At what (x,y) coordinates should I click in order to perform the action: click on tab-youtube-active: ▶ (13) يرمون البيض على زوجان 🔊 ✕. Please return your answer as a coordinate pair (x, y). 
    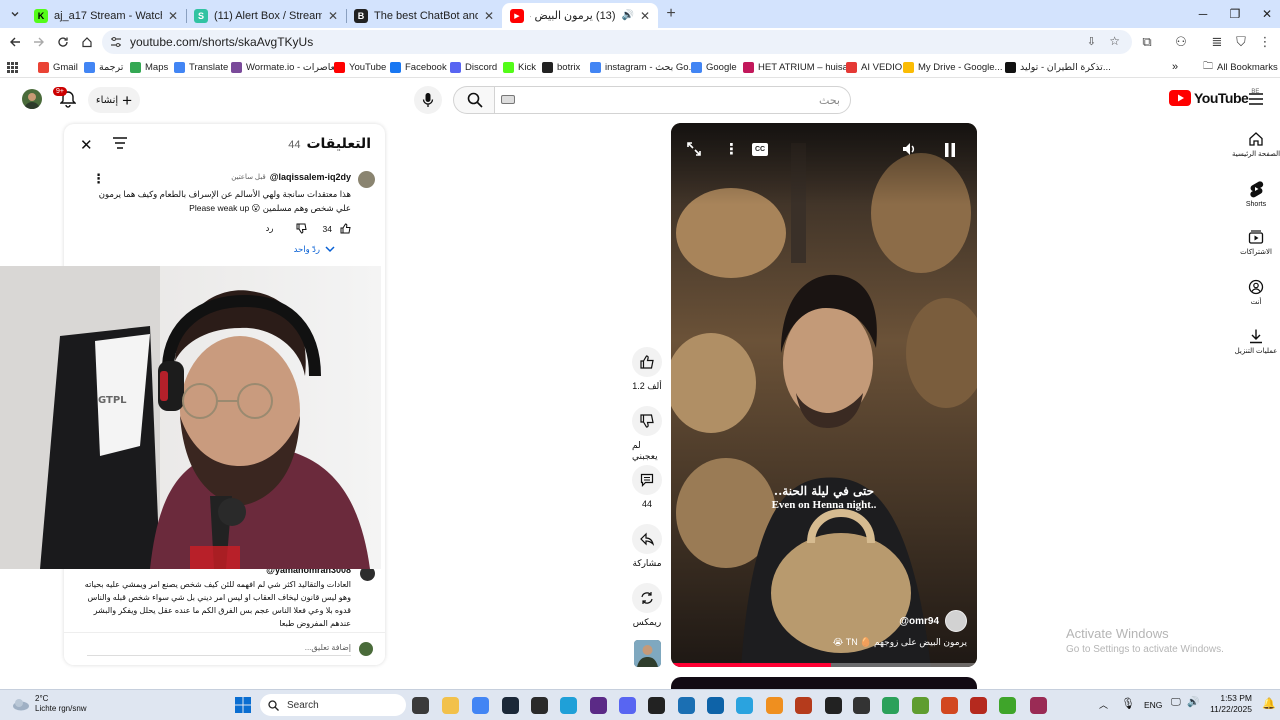
    Looking at the image, I should click on (580, 15).